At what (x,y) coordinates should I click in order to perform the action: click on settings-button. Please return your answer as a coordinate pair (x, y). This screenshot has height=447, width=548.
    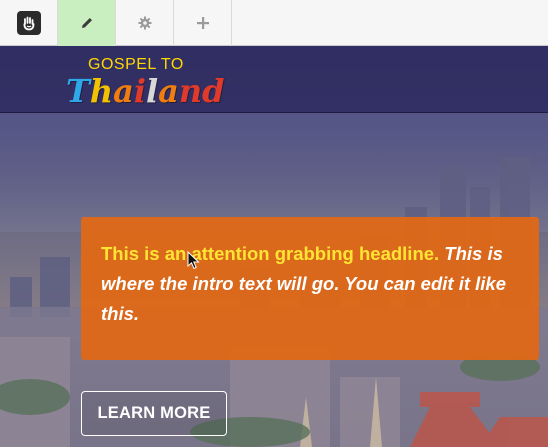
    Looking at the image, I should click on (145, 23).